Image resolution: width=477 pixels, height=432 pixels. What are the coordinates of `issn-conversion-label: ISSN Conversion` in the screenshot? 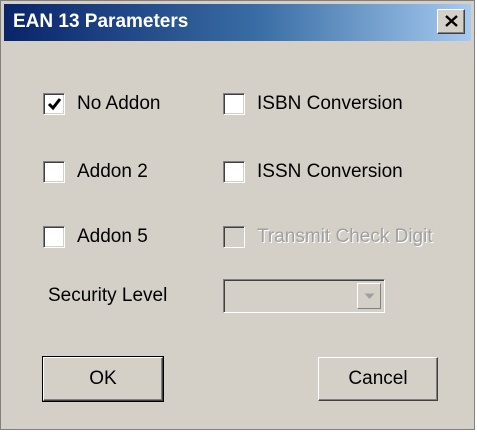 It's located at (330, 171).